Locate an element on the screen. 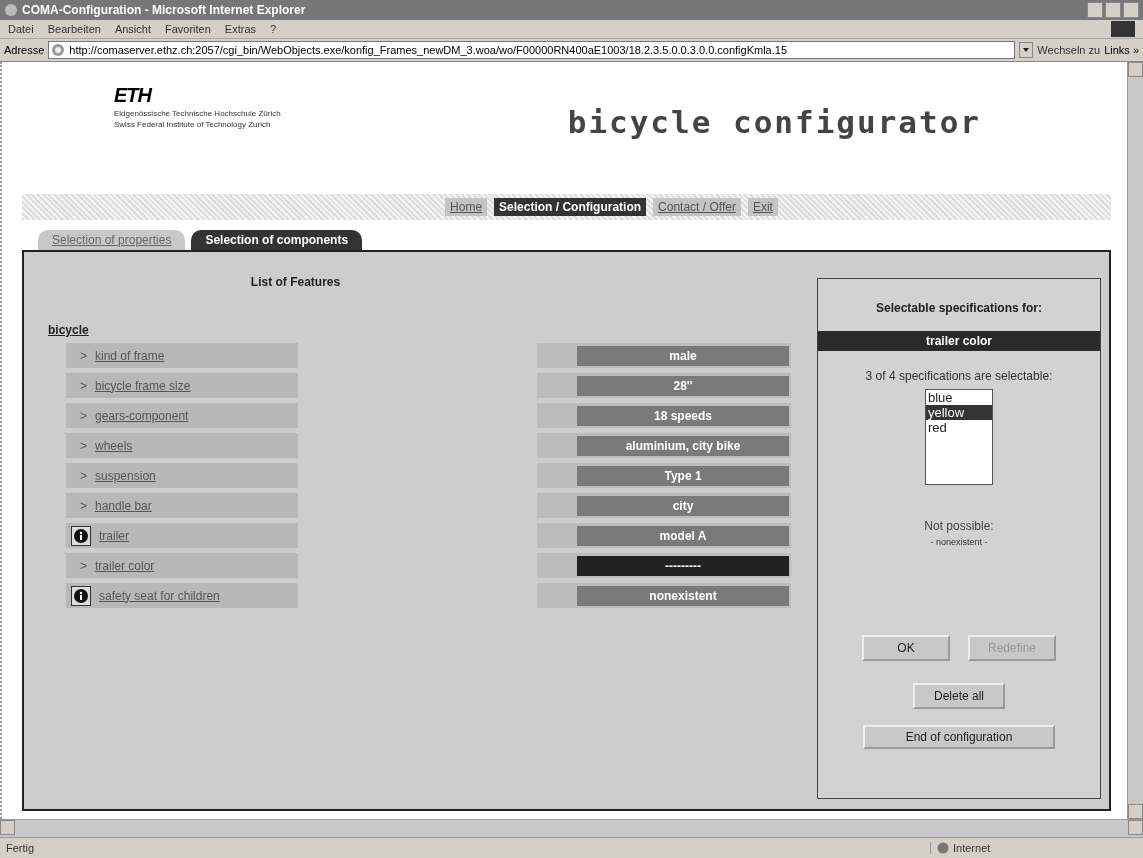  logo-subtitle: Eidgenössische Technische Hochschule Zürich is located at coordinates (197, 113).